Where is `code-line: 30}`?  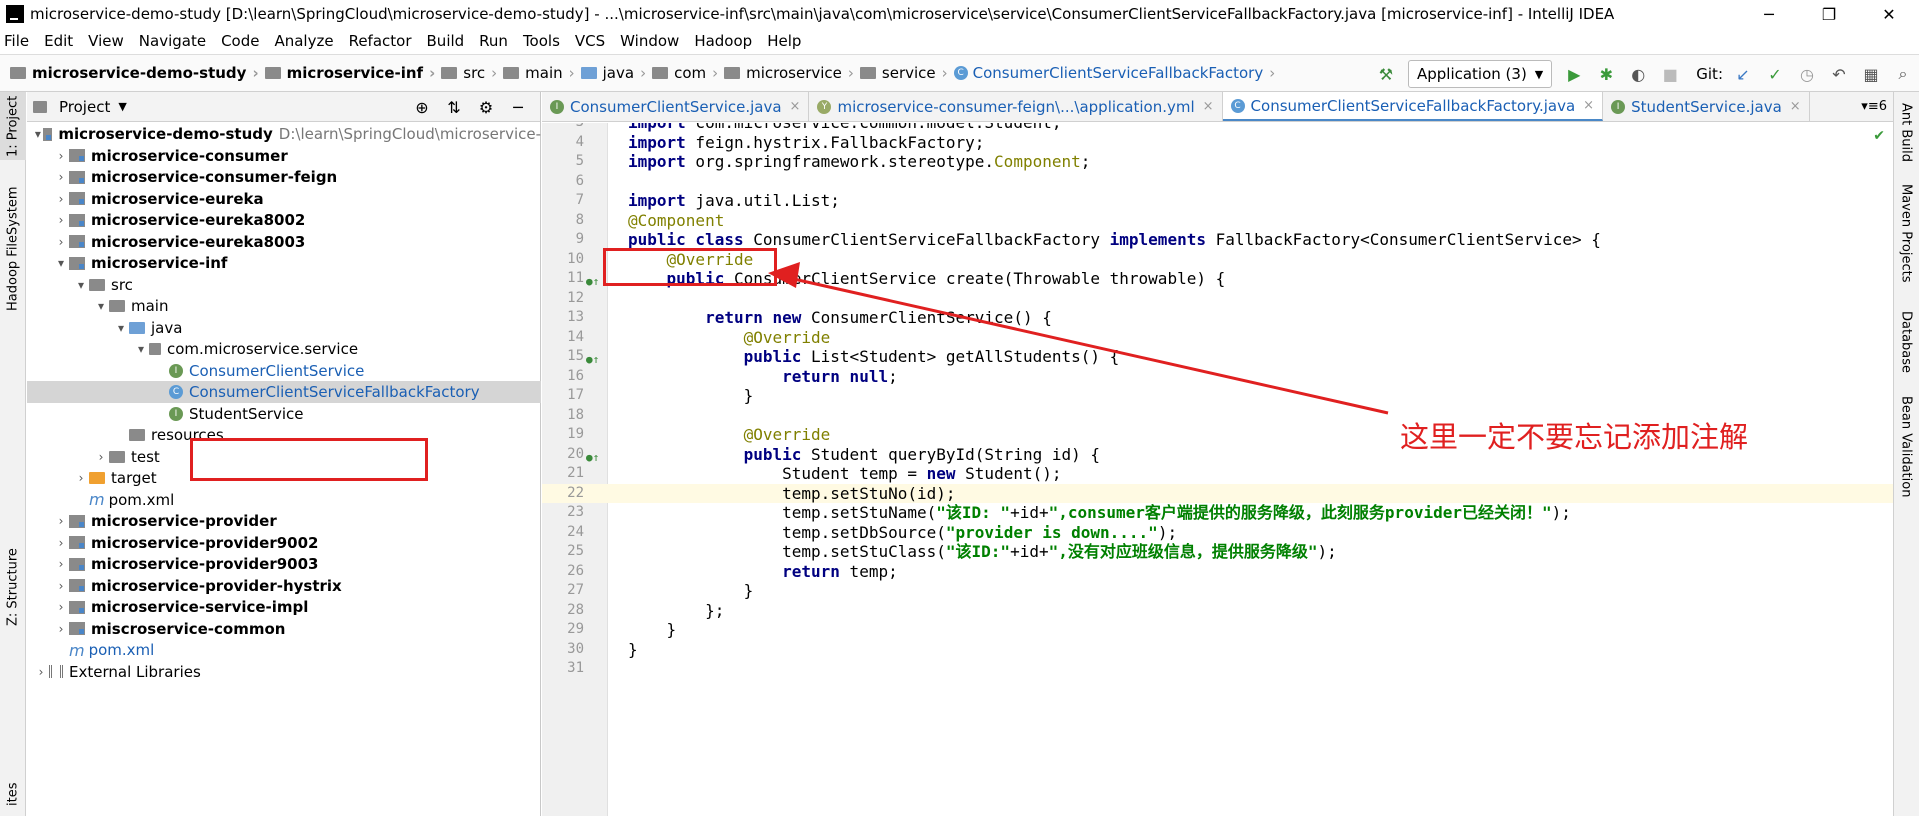 code-line: 30} is located at coordinates (1217, 650).